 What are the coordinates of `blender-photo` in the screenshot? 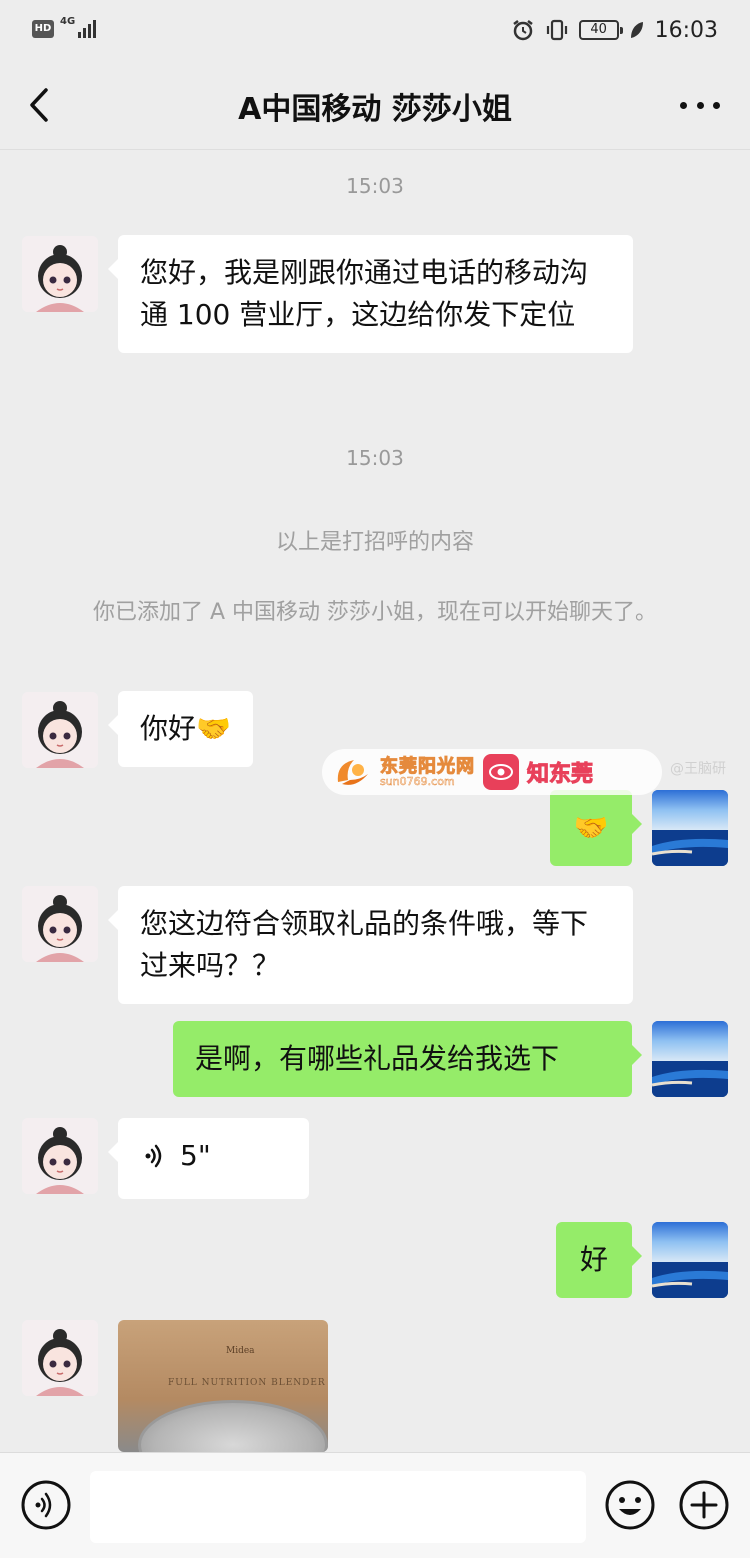 It's located at (233, 1426).